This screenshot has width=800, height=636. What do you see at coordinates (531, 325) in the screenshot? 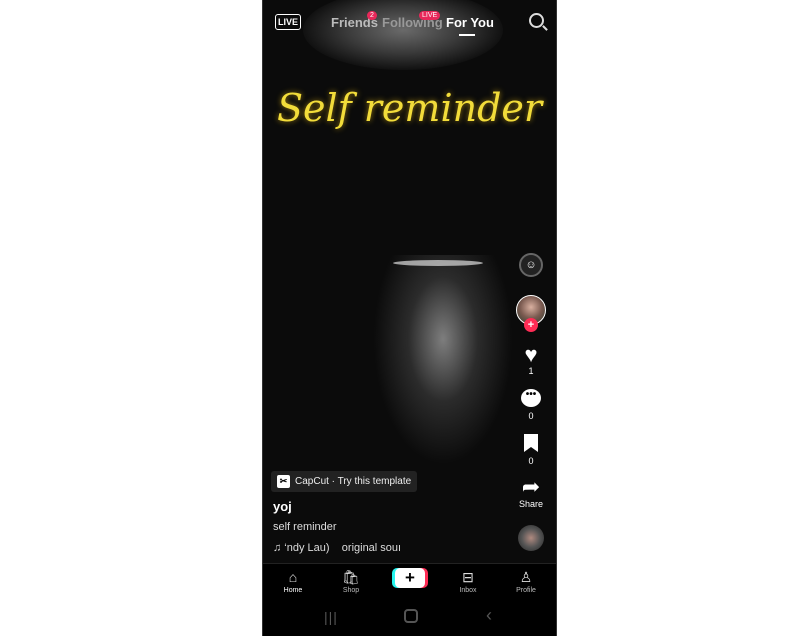
I see `follow-plus-icon: +` at bounding box center [531, 325].